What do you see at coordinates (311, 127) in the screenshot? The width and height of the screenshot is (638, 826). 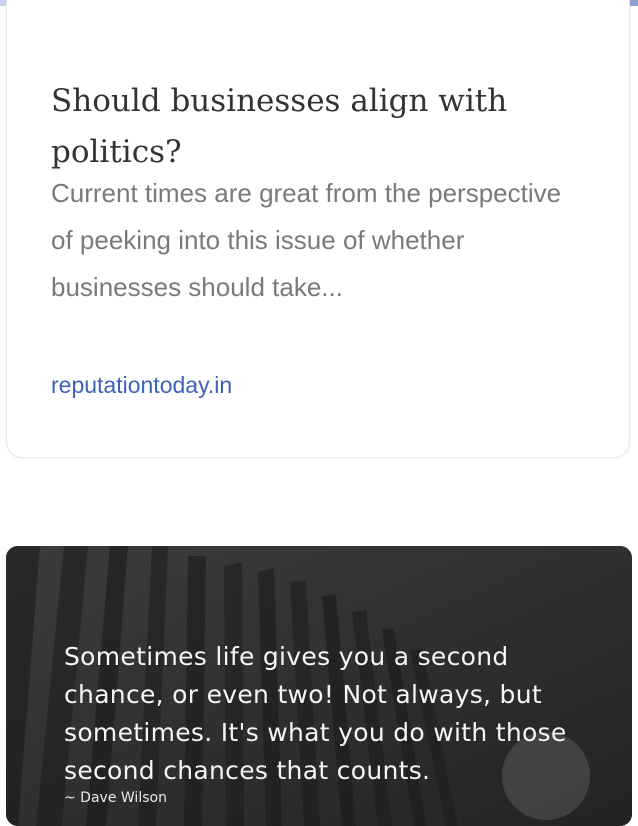 I see `article-title: Should businesses align with politics?` at bounding box center [311, 127].